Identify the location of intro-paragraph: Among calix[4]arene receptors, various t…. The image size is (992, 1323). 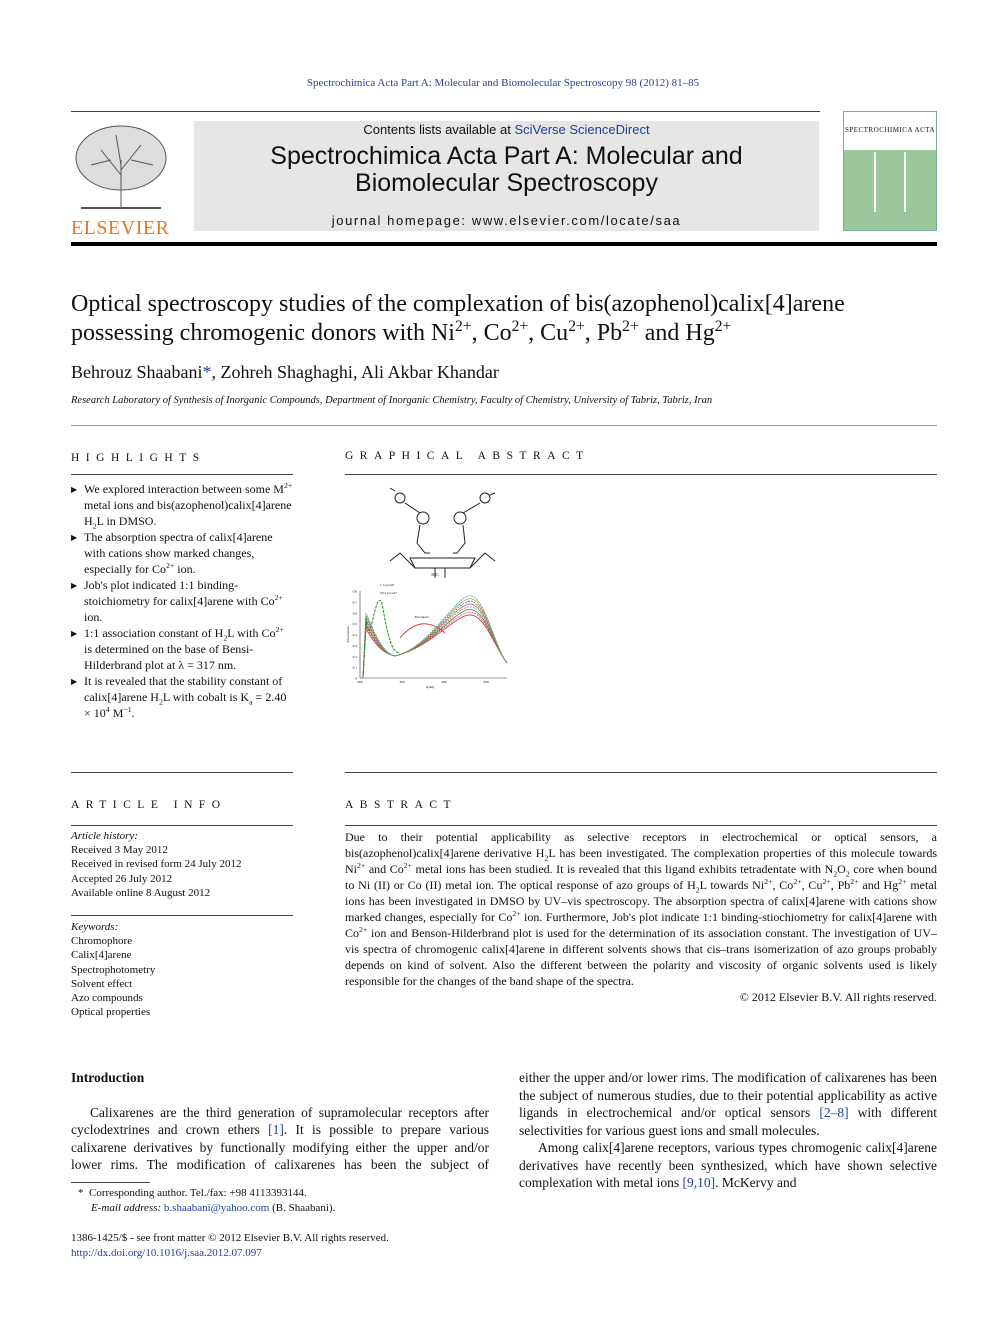
(728, 1165).